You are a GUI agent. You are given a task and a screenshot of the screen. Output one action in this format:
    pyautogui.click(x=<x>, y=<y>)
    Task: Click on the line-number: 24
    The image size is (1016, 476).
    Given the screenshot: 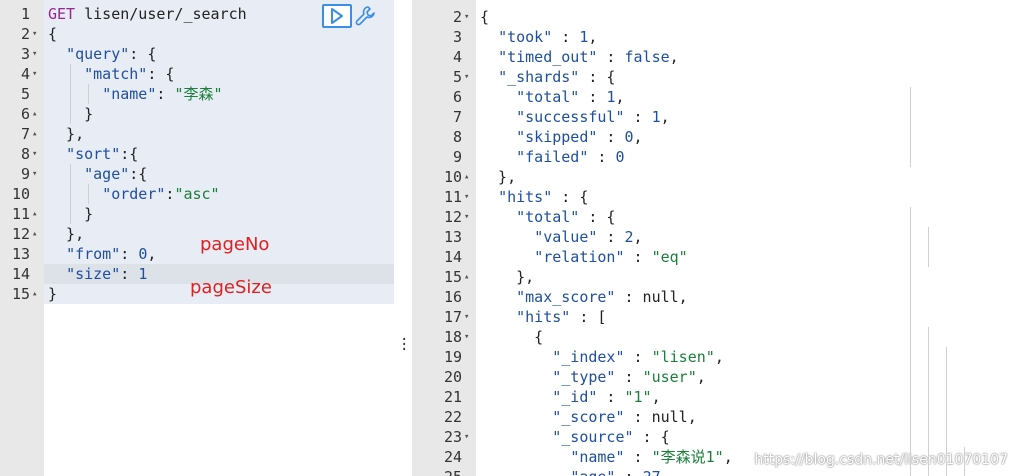 What is the action you would take?
    pyautogui.click(x=452, y=457)
    